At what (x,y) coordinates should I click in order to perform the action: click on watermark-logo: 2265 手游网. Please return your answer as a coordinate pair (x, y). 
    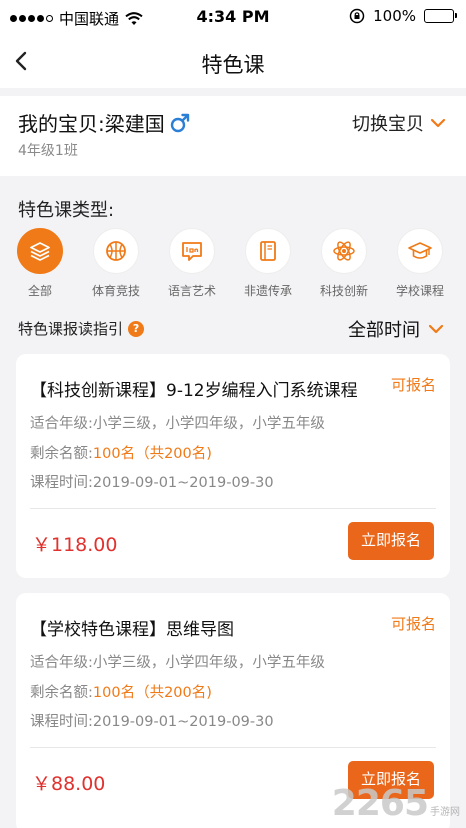
    Looking at the image, I should click on (396, 803).